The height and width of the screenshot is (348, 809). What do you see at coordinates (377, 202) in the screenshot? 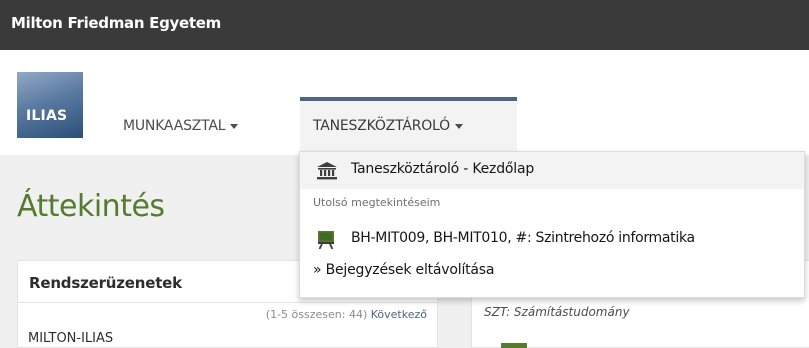
I see `recent-heading: Utolsó megtekintéseim` at bounding box center [377, 202].